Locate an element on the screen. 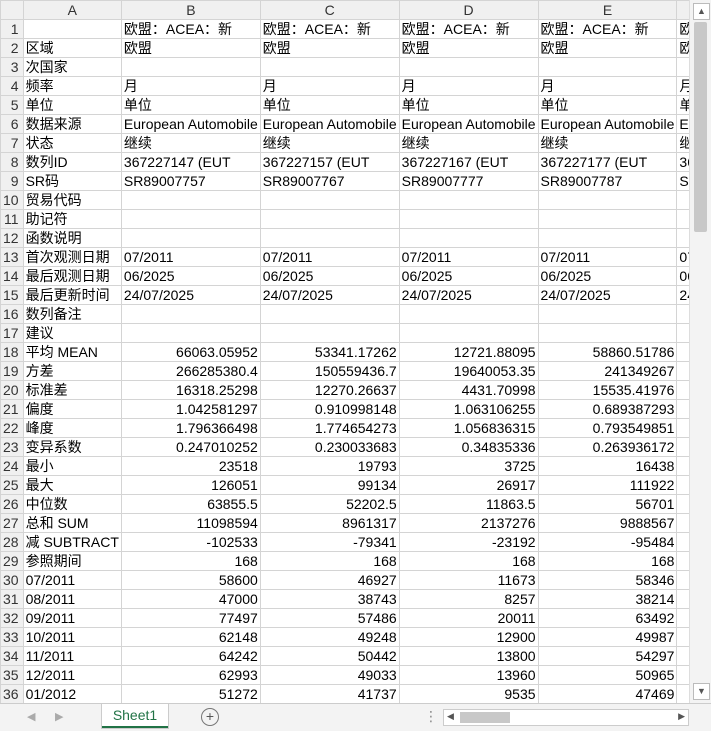 This screenshot has height=731, width=711. cell-value: 16438 is located at coordinates (607, 466).